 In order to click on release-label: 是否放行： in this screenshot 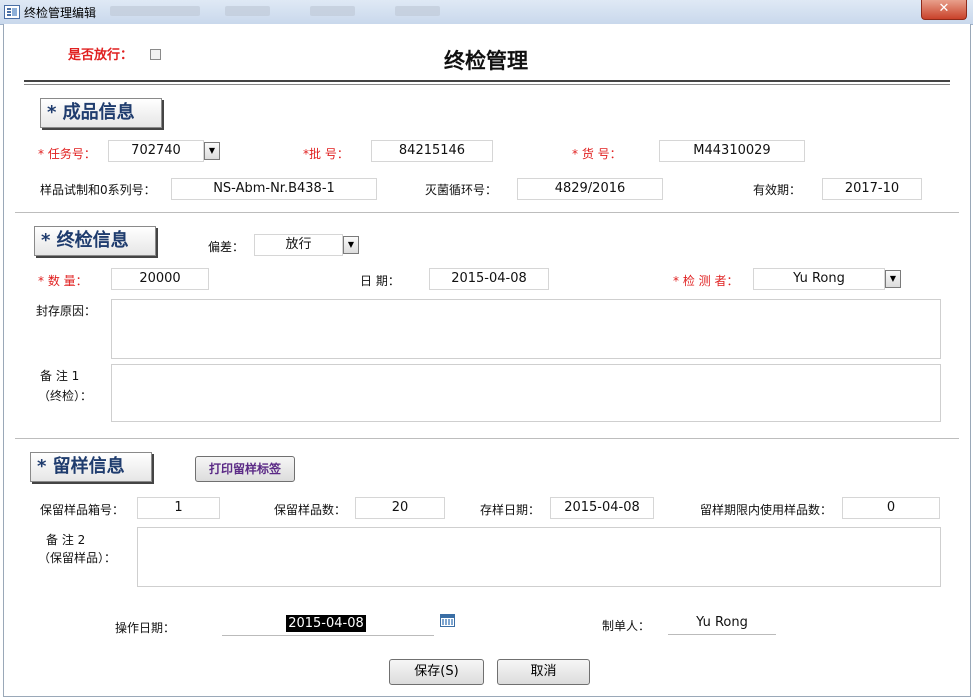, I will do `click(101, 55)`.